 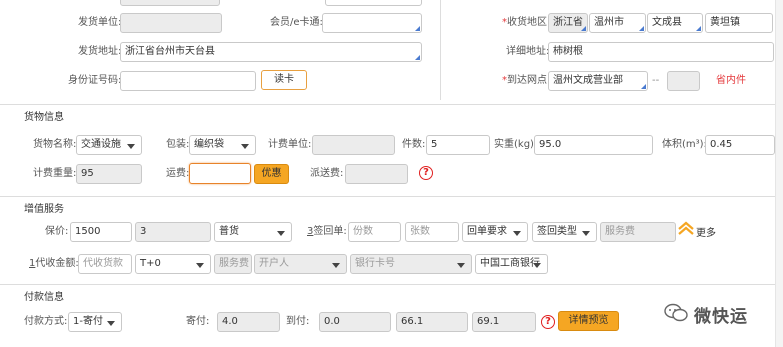 What do you see at coordinates (721, 317) in the screenshot?
I see `watermark-text: 微快运` at bounding box center [721, 317].